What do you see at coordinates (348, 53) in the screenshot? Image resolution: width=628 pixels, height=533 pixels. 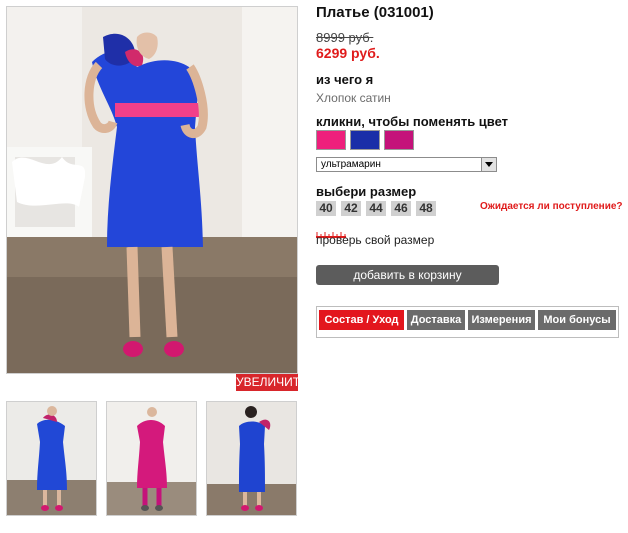 I see `new-price: 6299 руб.` at bounding box center [348, 53].